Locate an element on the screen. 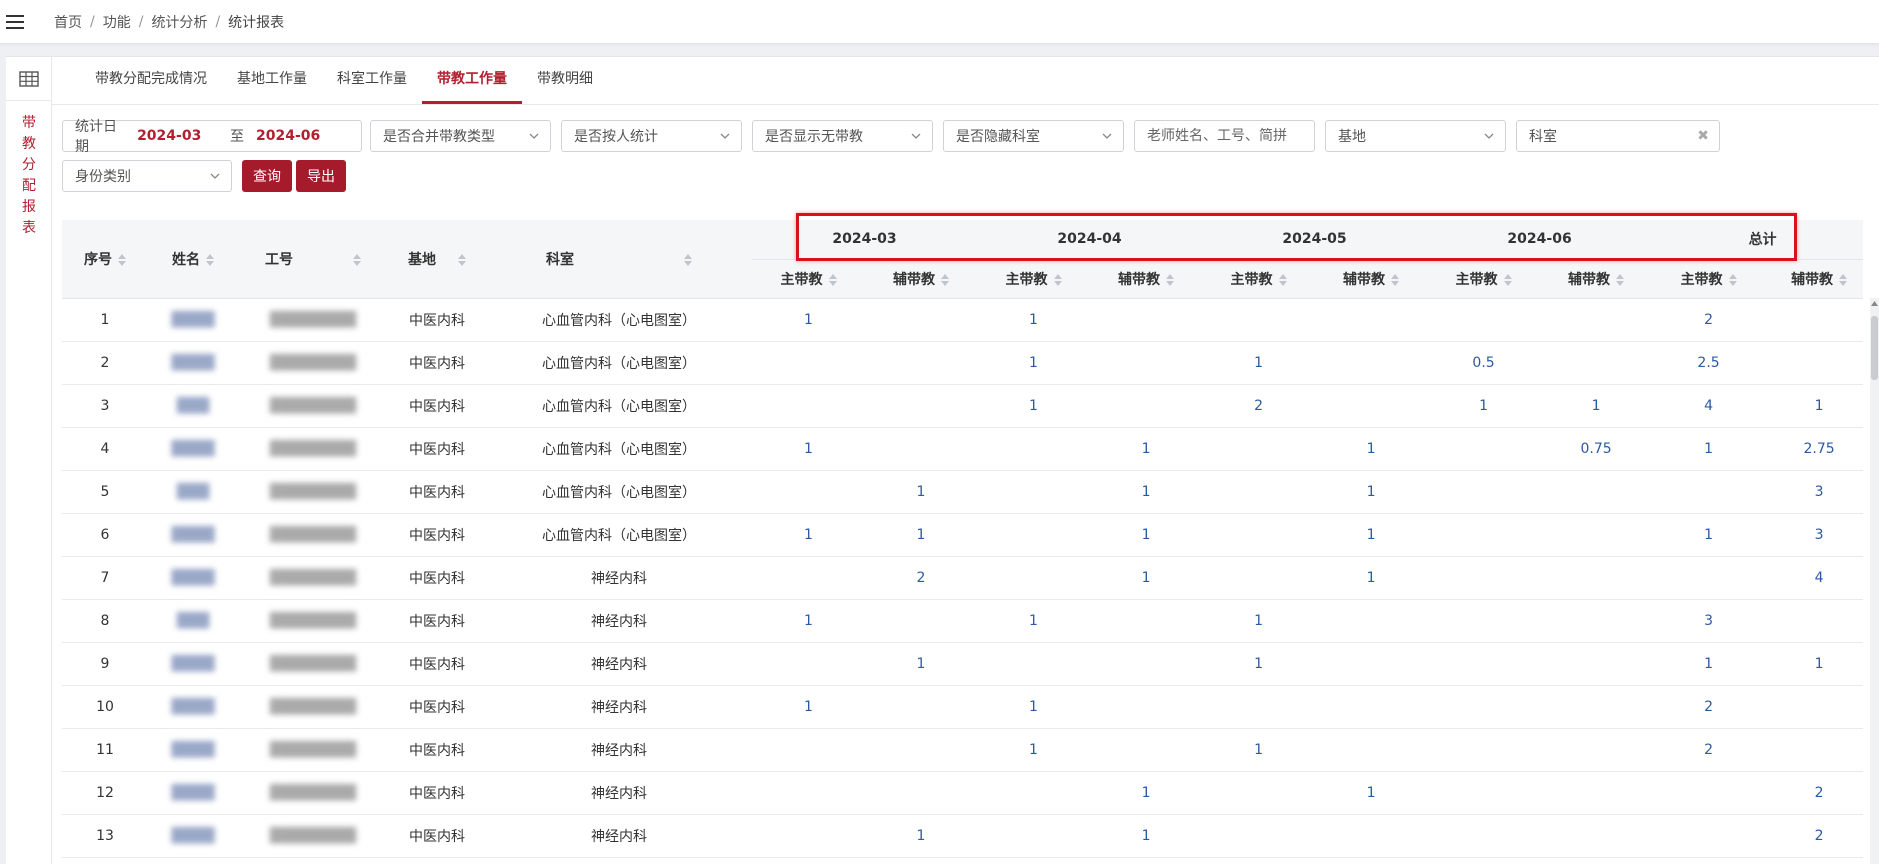 The image size is (1879, 864). header-dept: 科室 is located at coordinates (619, 259).